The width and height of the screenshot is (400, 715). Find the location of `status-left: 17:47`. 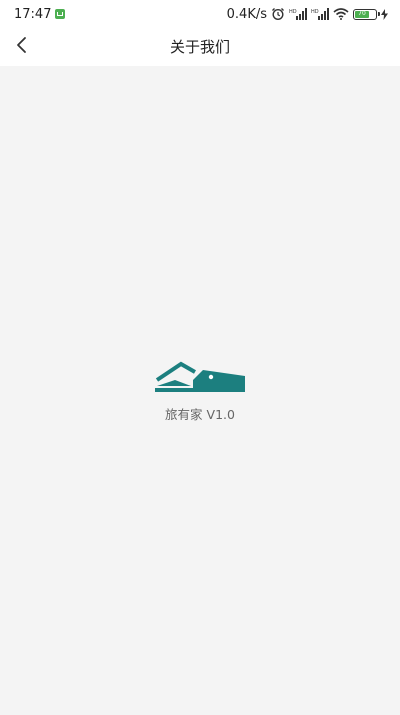

status-left: 17:47 is located at coordinates (40, 14).